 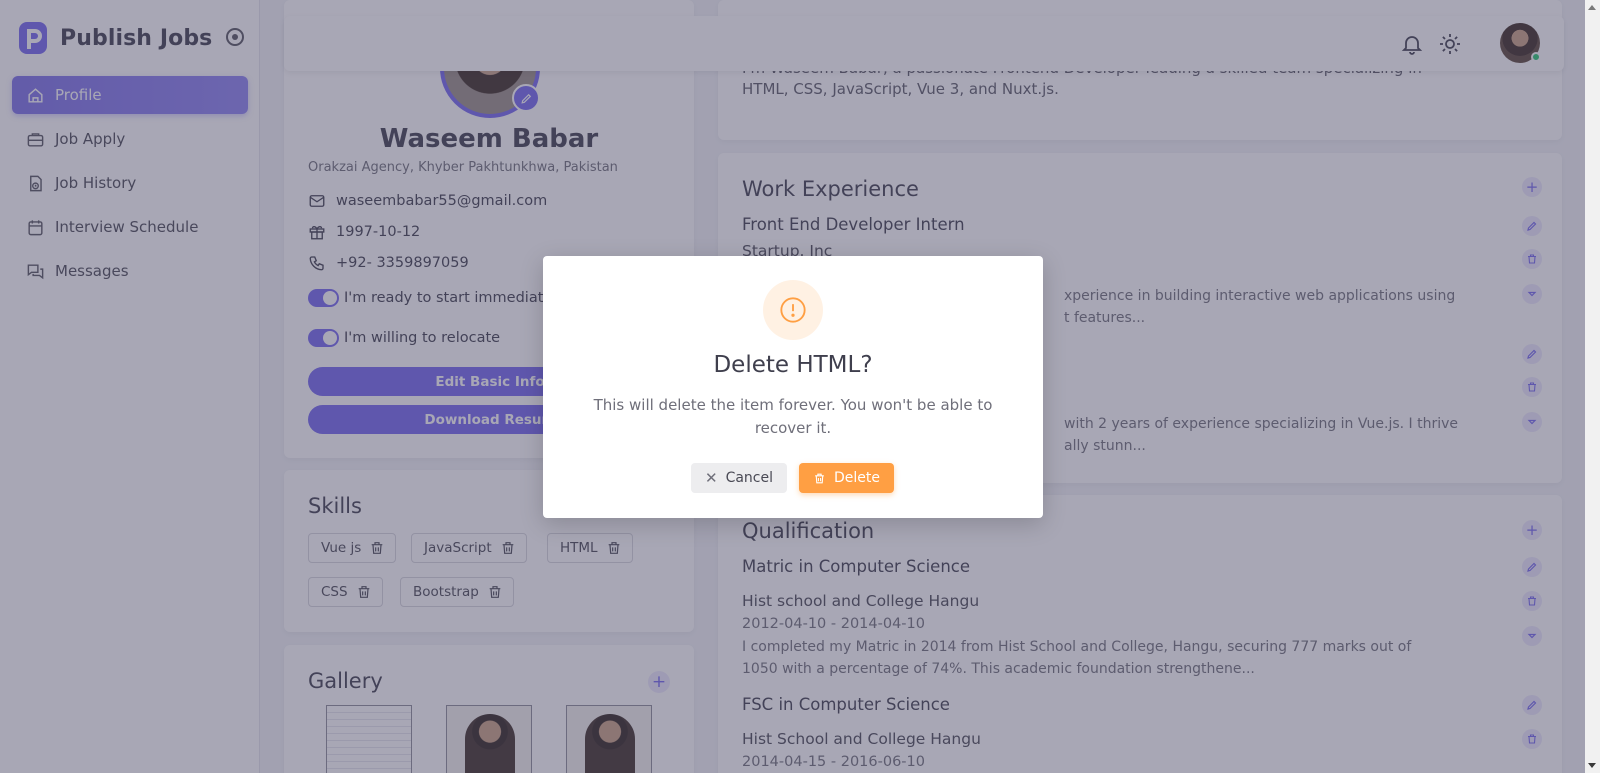 I want to click on scroll-up-arrow, so click(x=1592, y=7).